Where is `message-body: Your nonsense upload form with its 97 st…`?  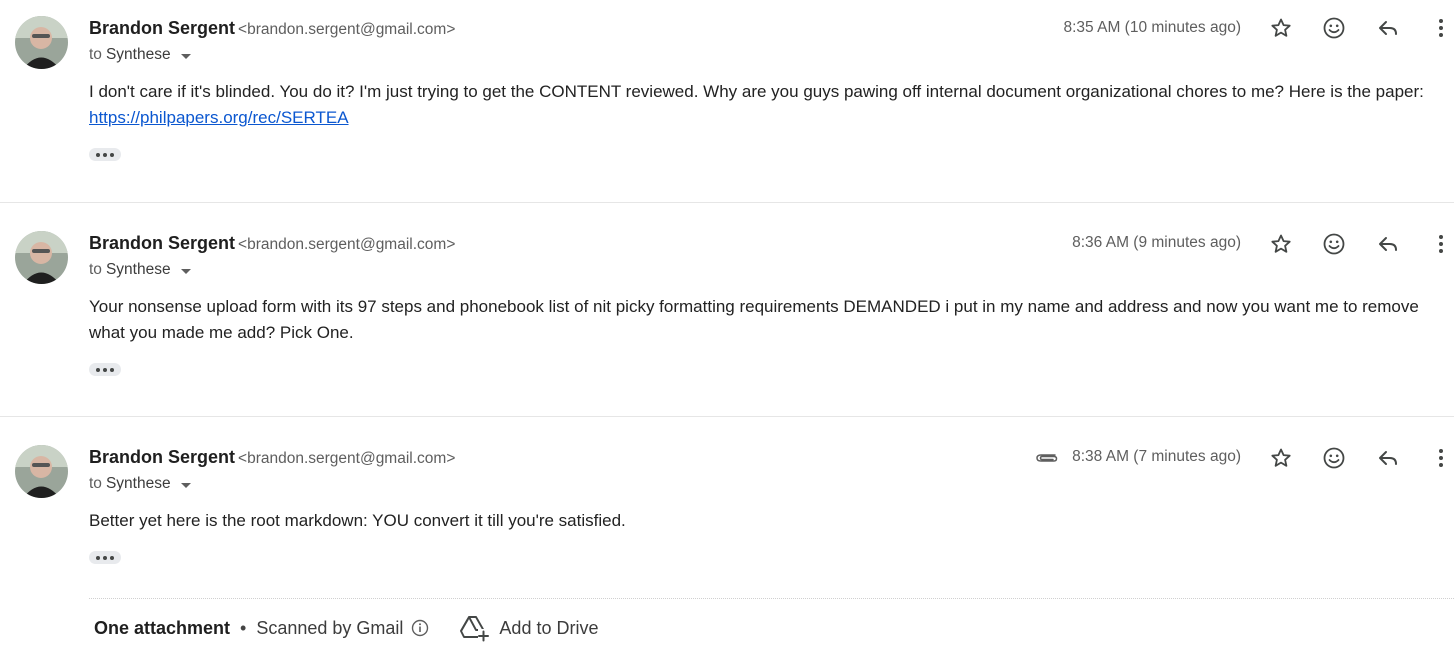 message-body: Your nonsense upload form with its 97 st… is located at coordinates (754, 319).